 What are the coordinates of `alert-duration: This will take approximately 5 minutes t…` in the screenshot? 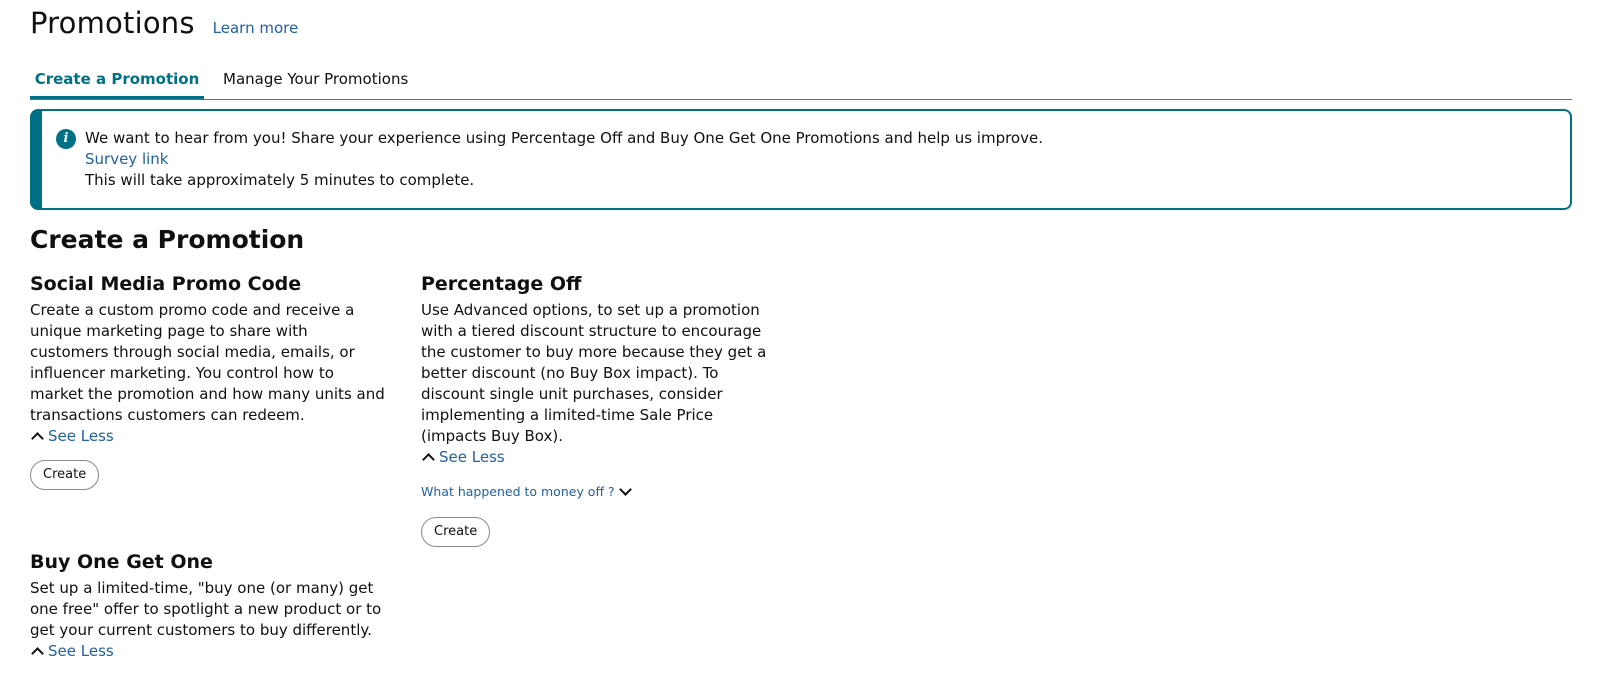 It's located at (280, 180).